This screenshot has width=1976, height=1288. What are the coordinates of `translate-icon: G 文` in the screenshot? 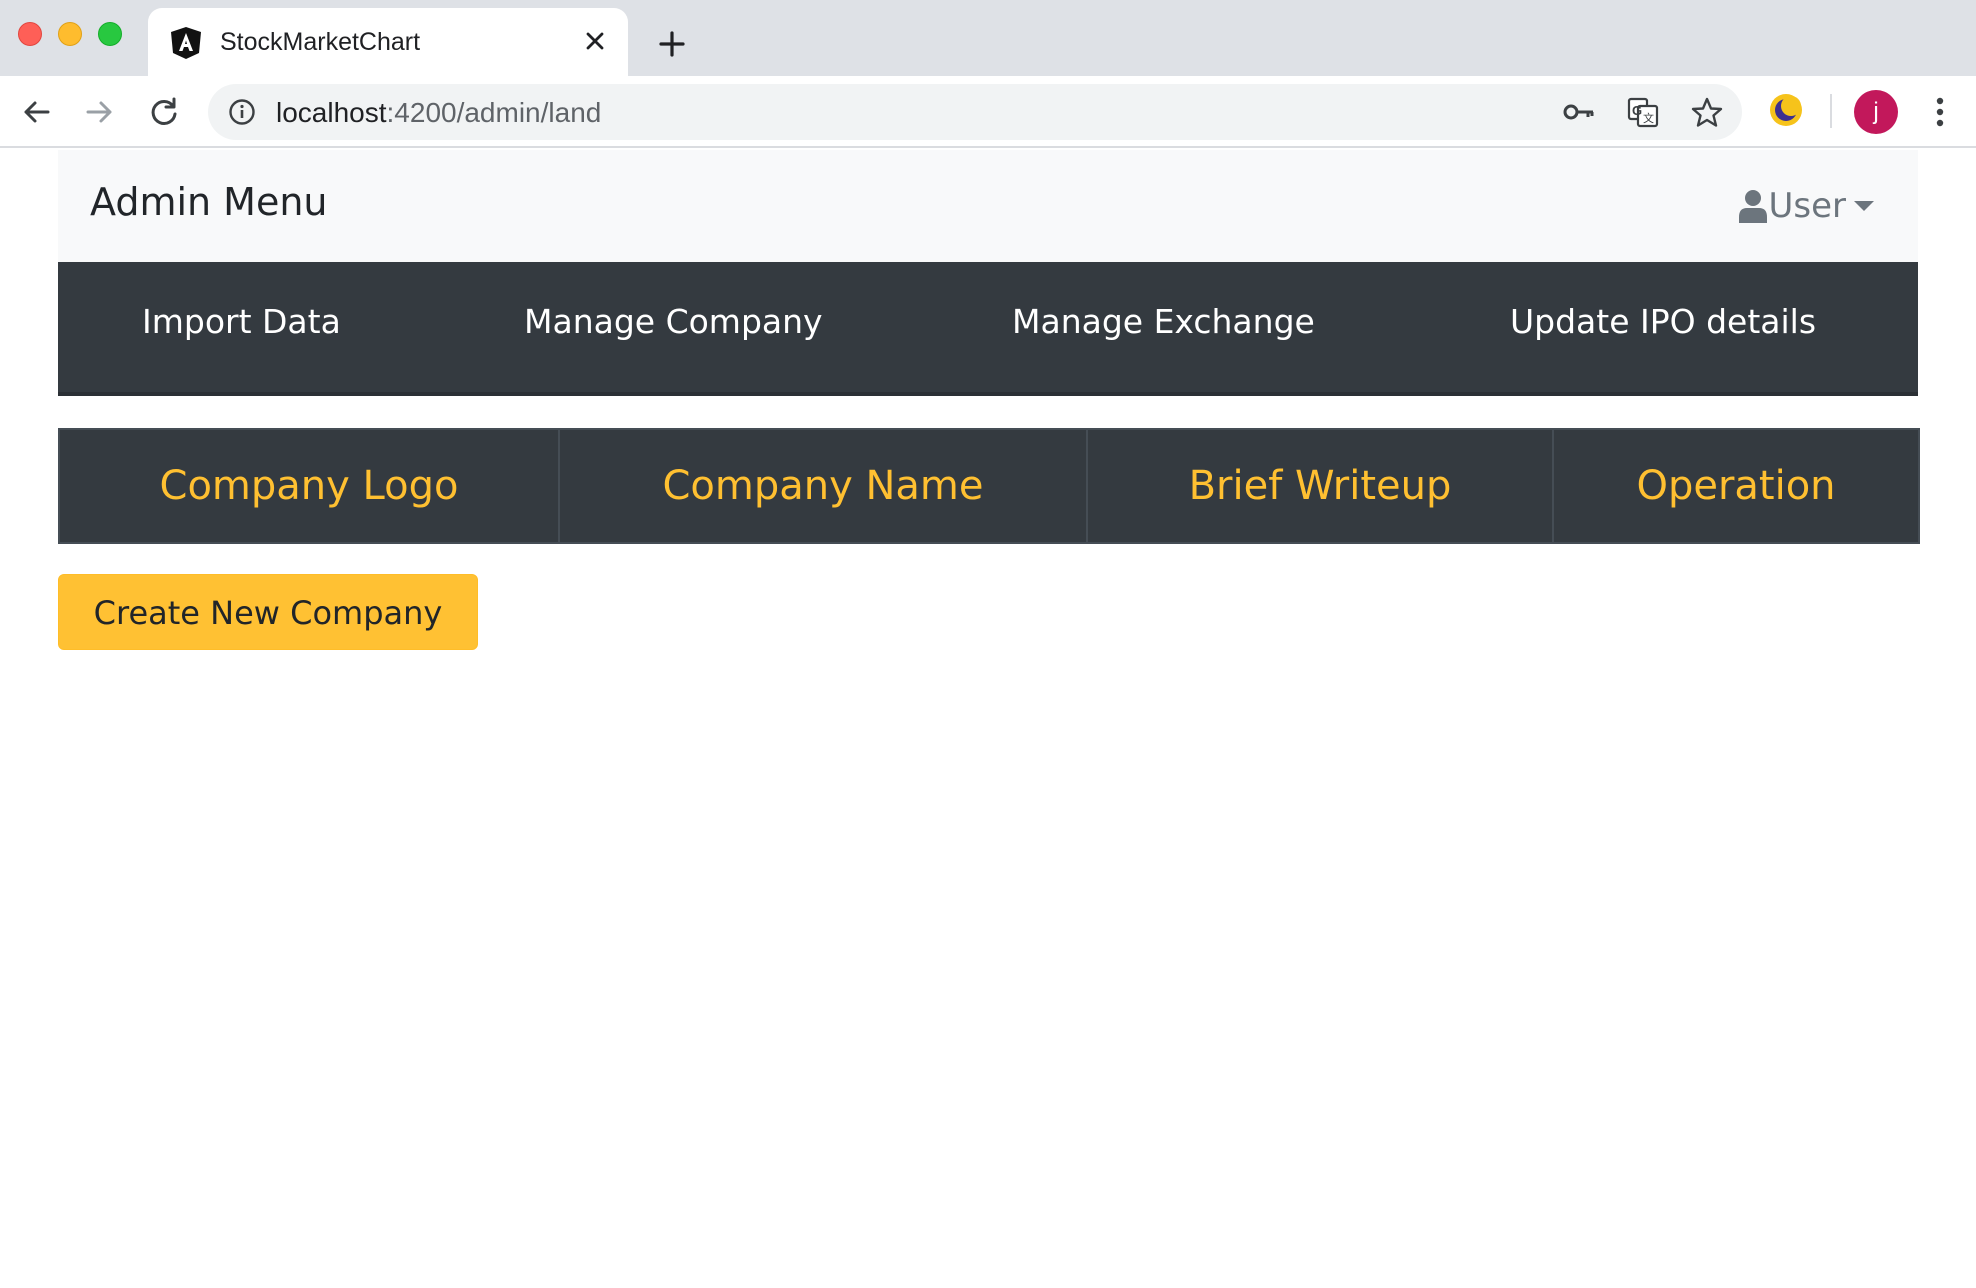 It's located at (1643, 112).